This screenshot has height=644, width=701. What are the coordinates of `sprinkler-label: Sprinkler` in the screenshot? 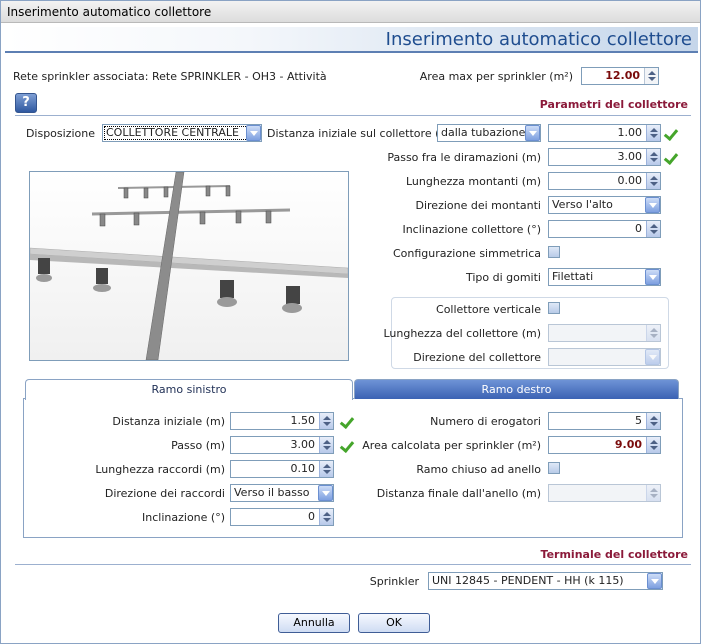 It's located at (394, 581).